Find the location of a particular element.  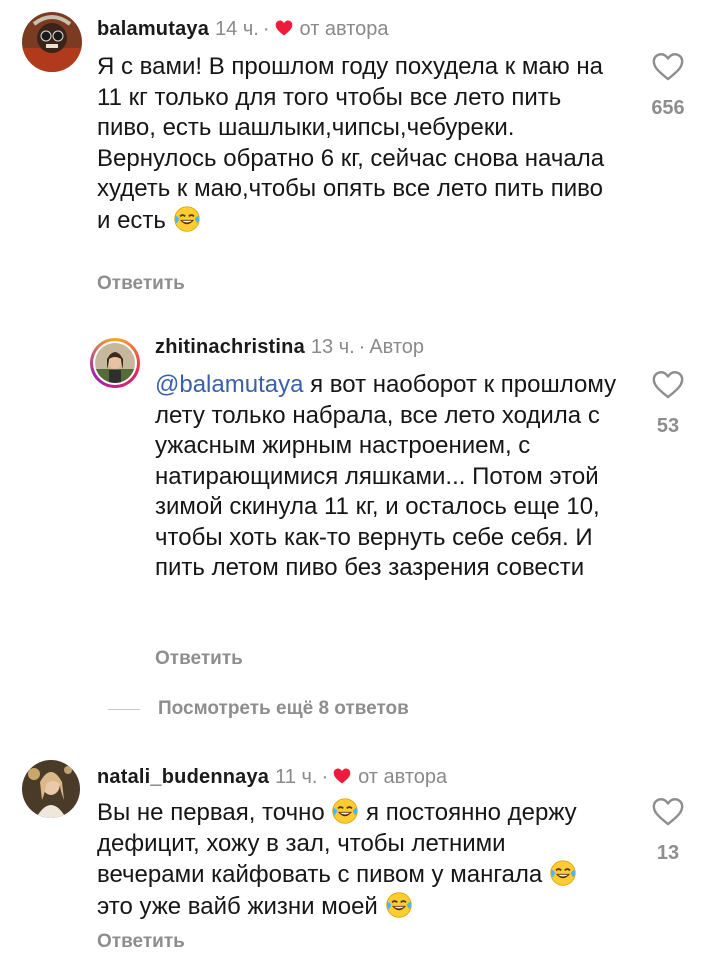

like-control: 656 is located at coordinates (668, 85).